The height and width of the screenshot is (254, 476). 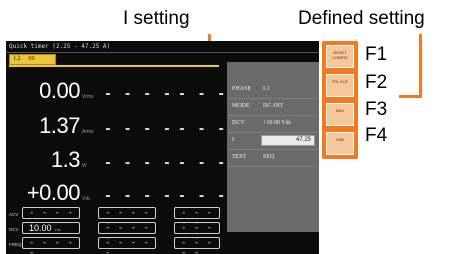 I want to click on phase-tab-badge: RE, so click(x=32, y=59).